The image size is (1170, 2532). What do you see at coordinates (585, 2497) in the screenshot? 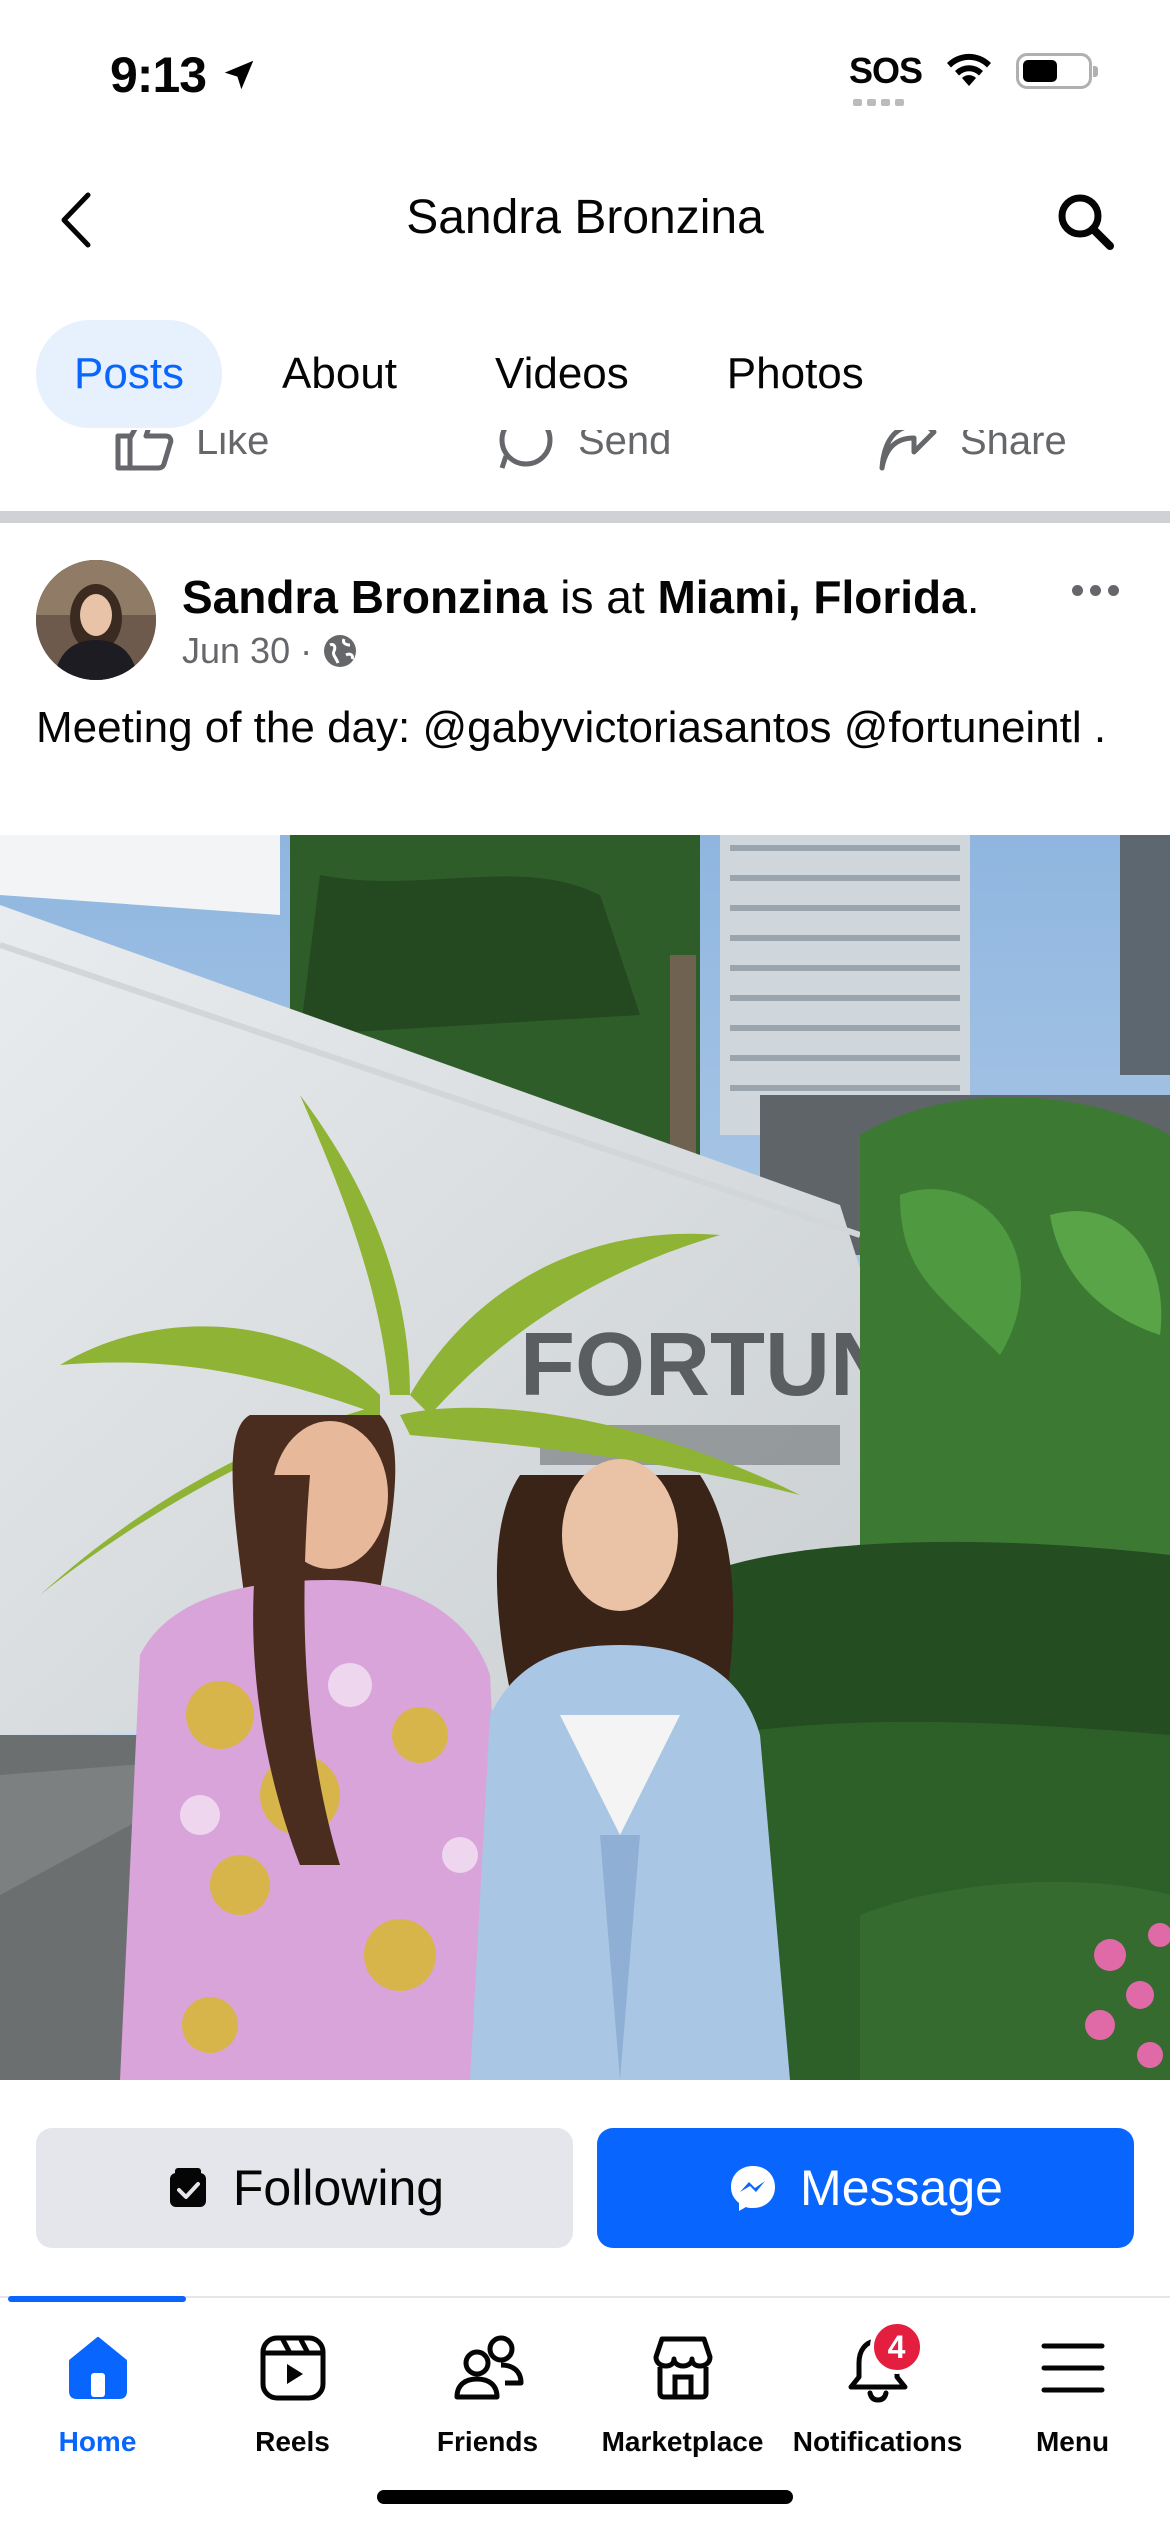
I see `home-indicator` at bounding box center [585, 2497].